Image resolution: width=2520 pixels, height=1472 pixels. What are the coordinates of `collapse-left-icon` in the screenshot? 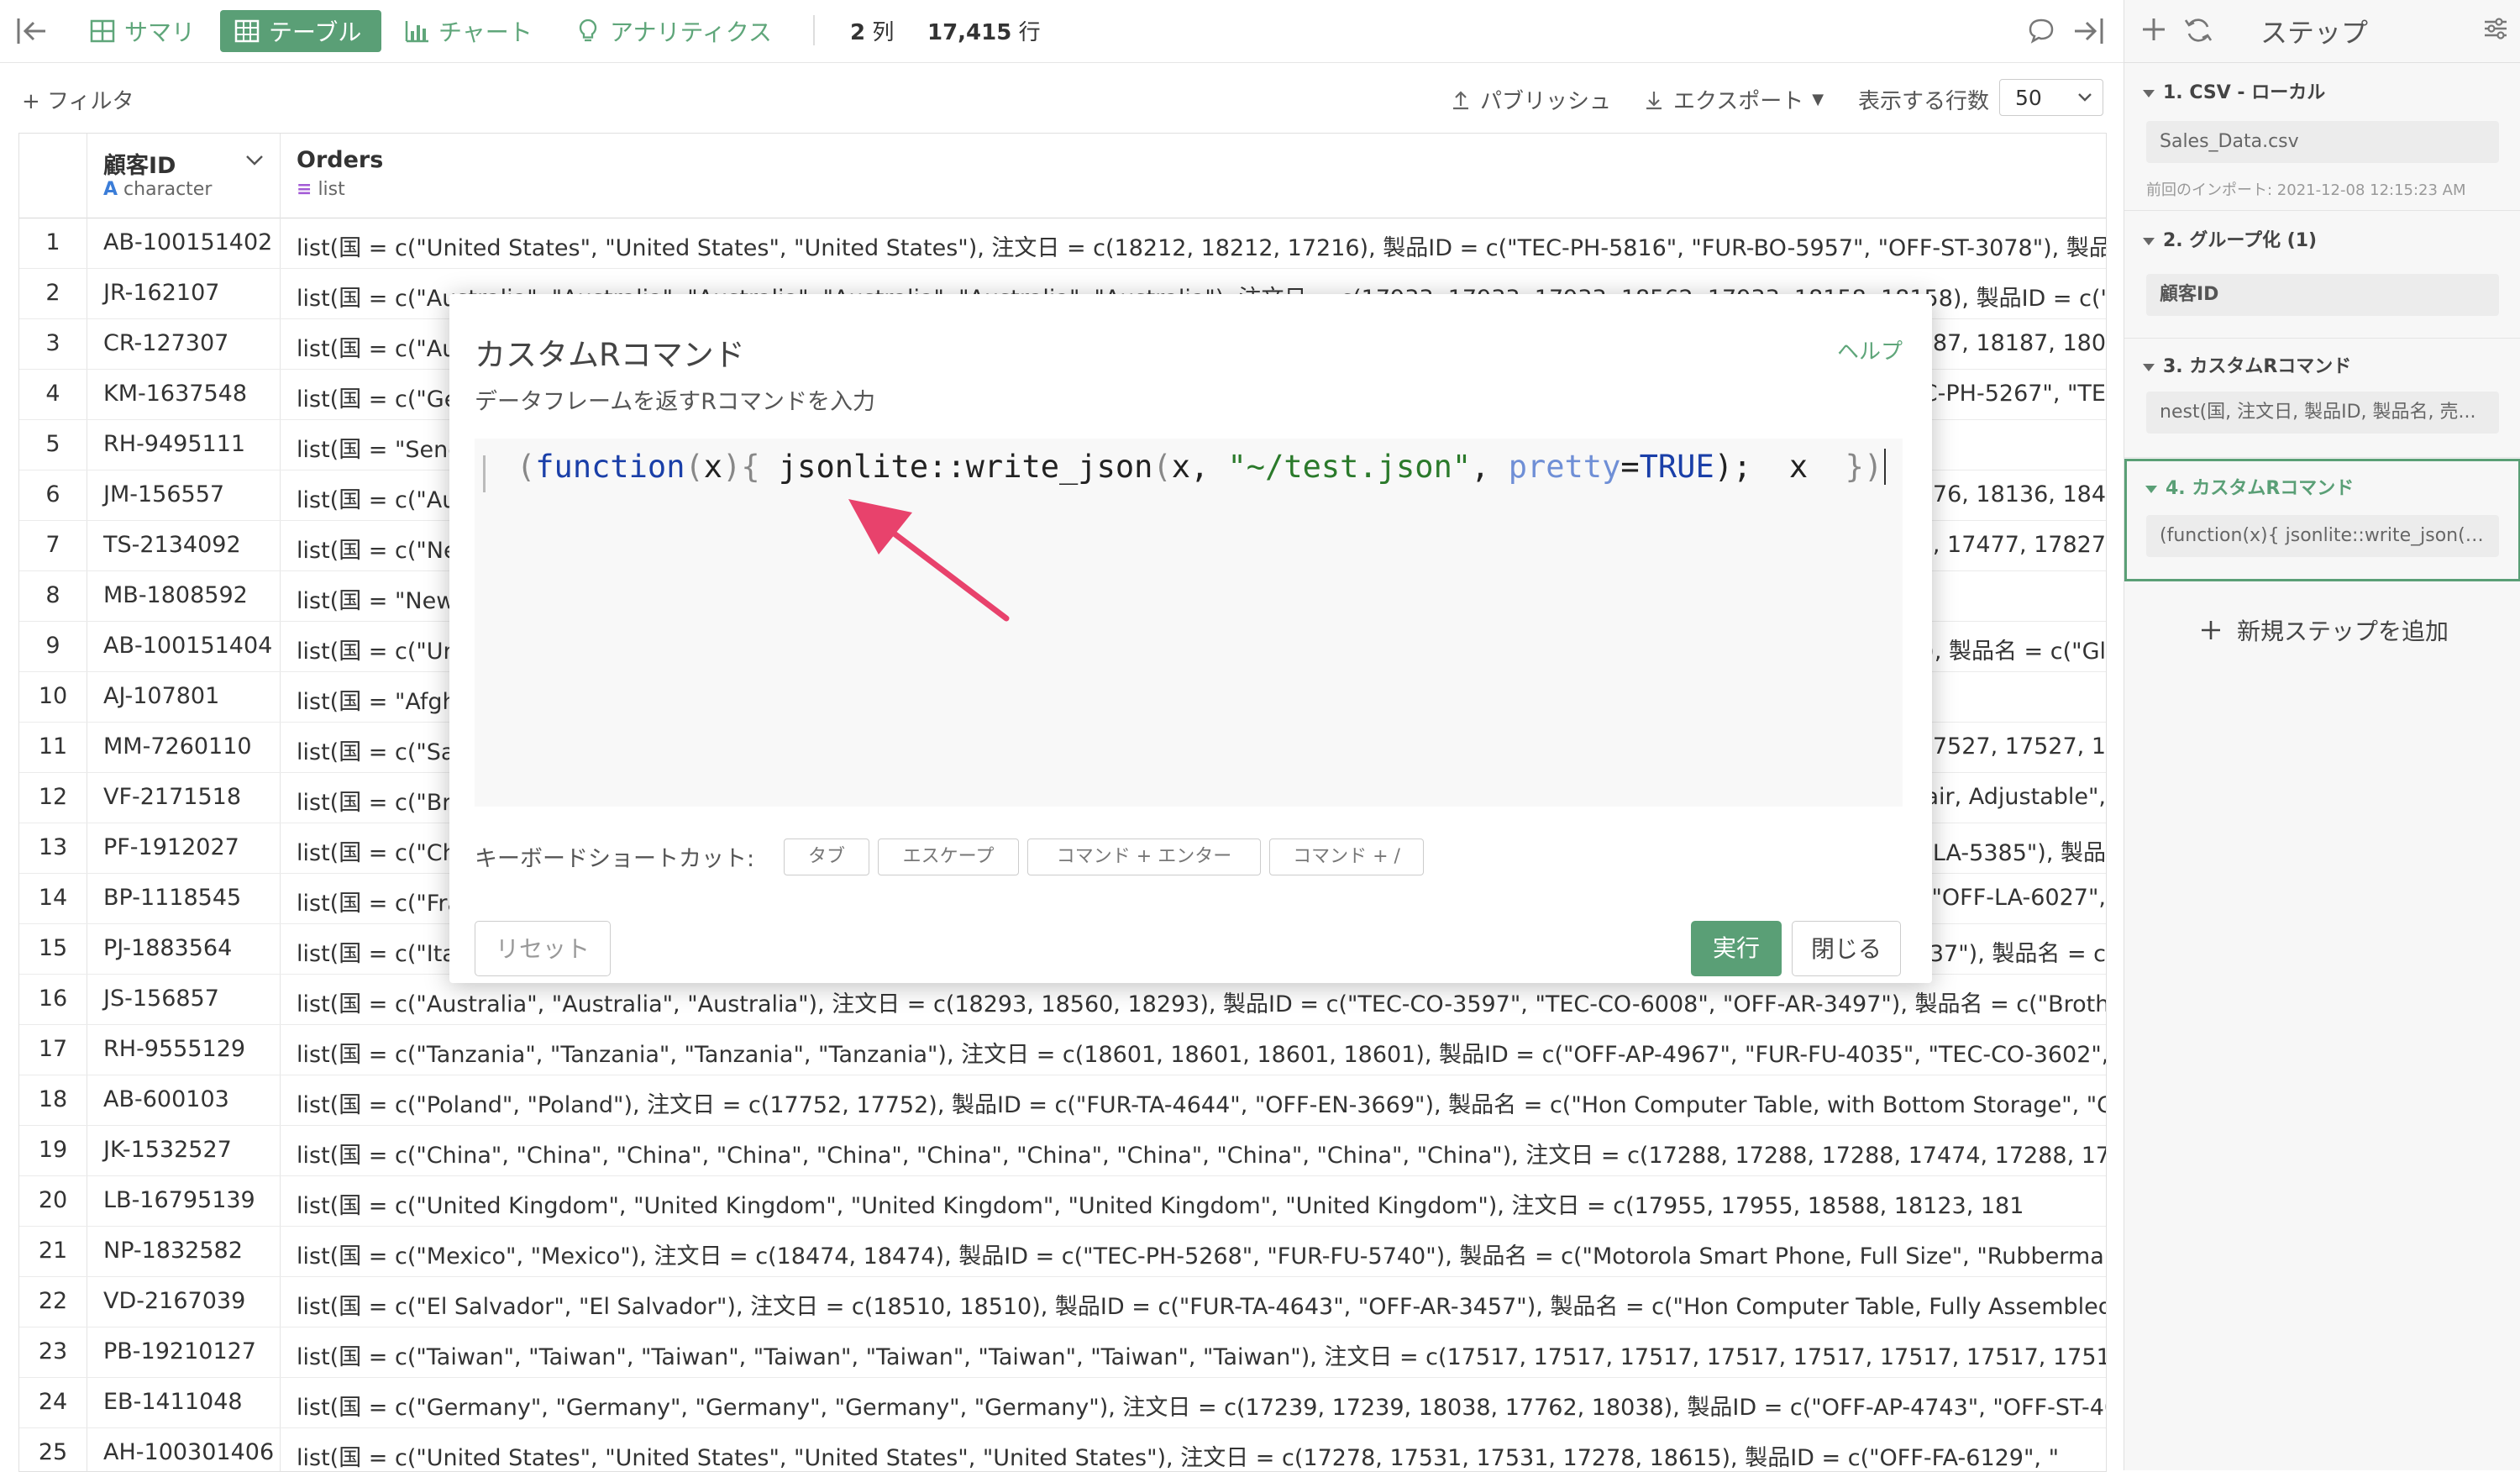 It's located at (32, 31).